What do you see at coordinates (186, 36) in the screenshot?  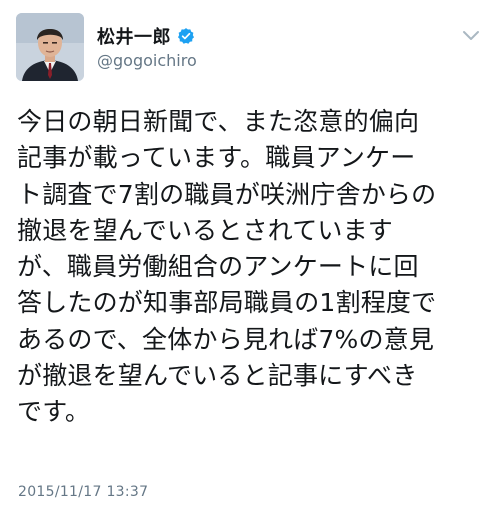 I see `verified-badge-icon` at bounding box center [186, 36].